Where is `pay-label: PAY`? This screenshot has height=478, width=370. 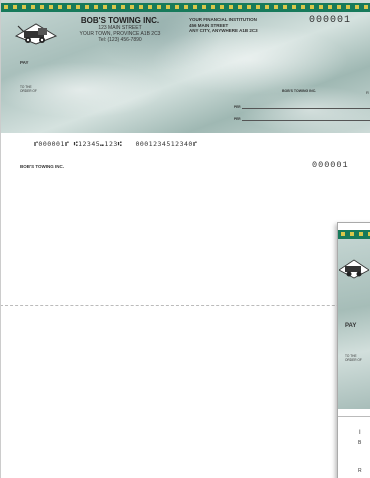 pay-label: PAY is located at coordinates (24, 62).